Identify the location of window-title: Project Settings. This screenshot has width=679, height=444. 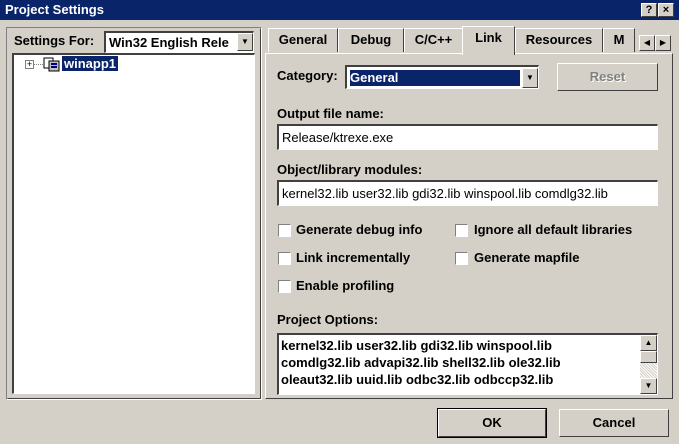
(54, 9).